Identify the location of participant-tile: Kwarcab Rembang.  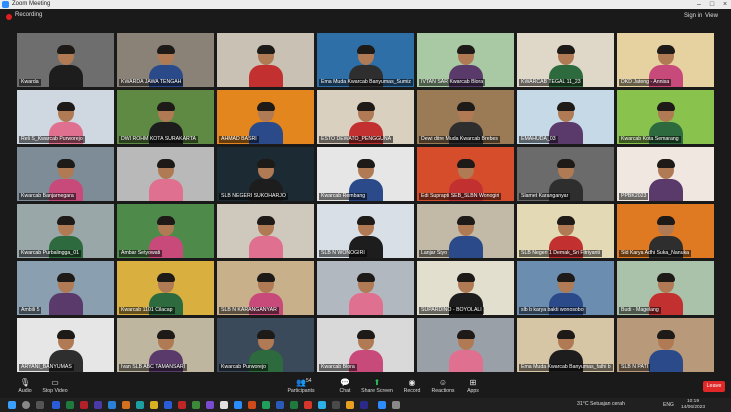
(365, 174).